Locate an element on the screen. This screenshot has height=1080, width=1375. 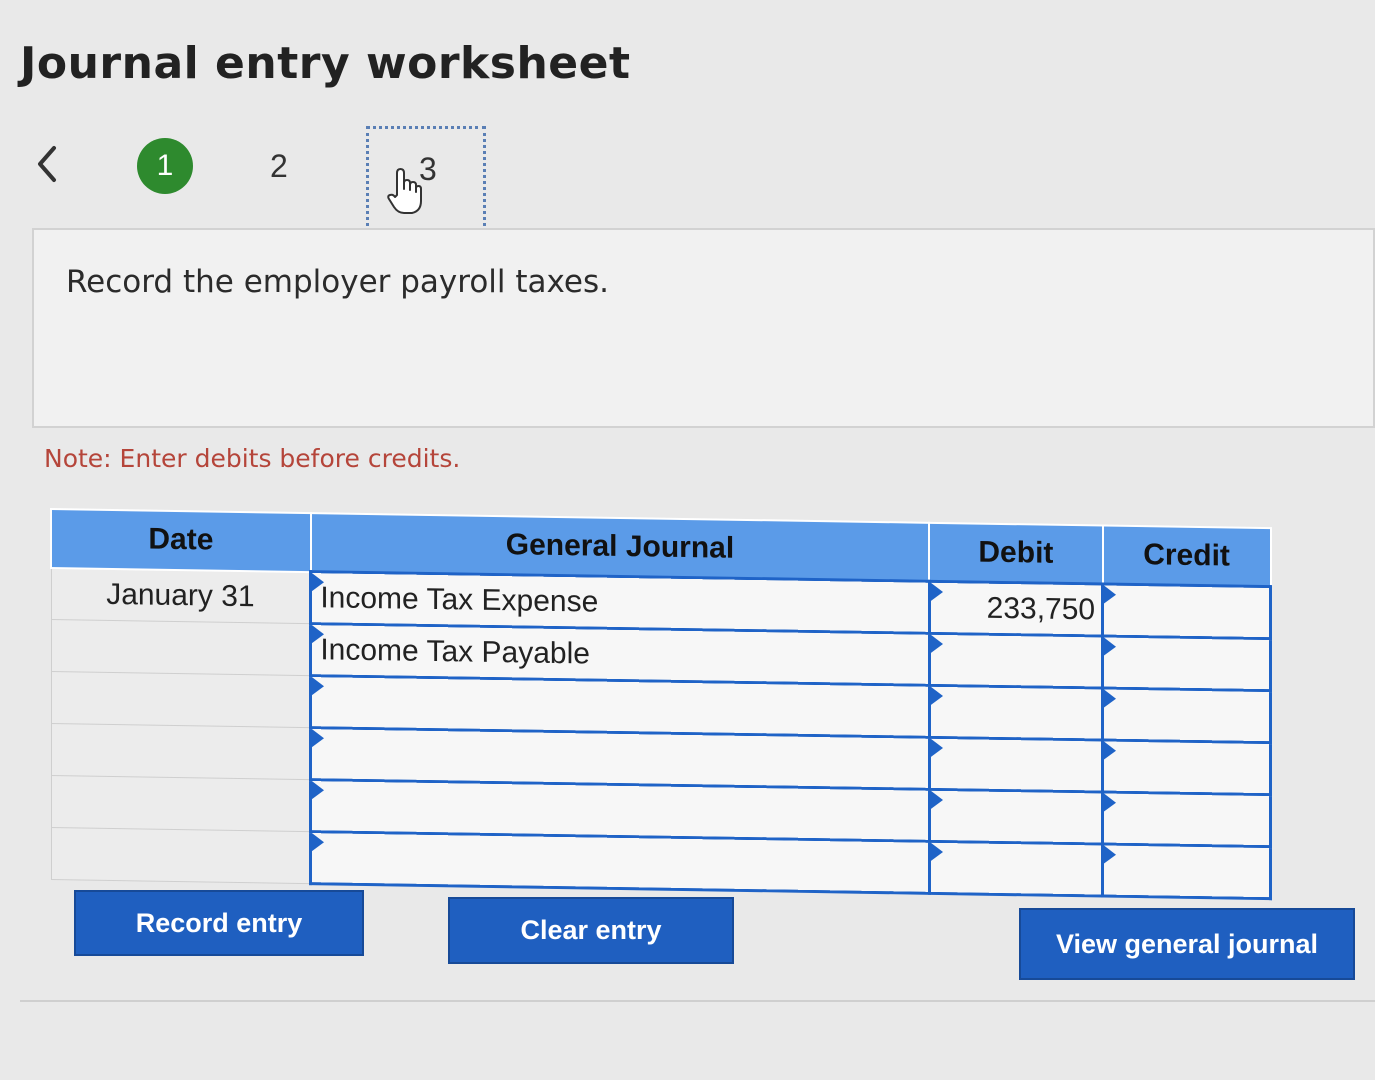
column-header-date: Date is located at coordinates (181, 540).